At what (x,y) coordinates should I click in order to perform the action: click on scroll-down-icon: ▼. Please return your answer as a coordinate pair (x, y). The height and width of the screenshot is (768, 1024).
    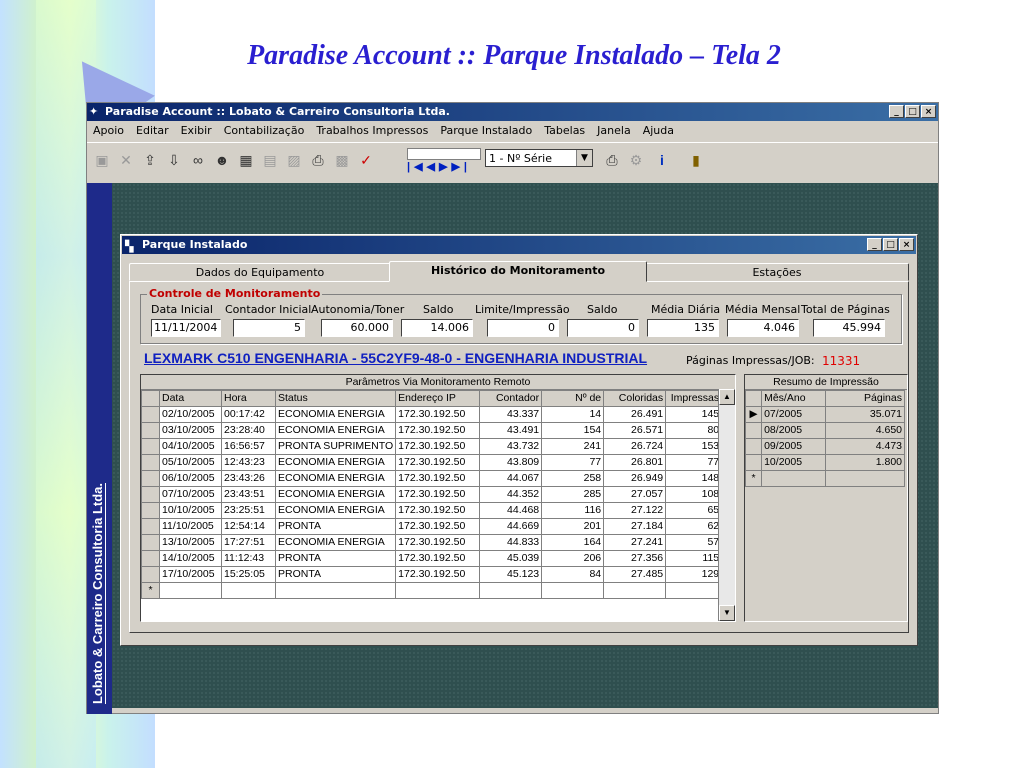
    Looking at the image, I should click on (727, 613).